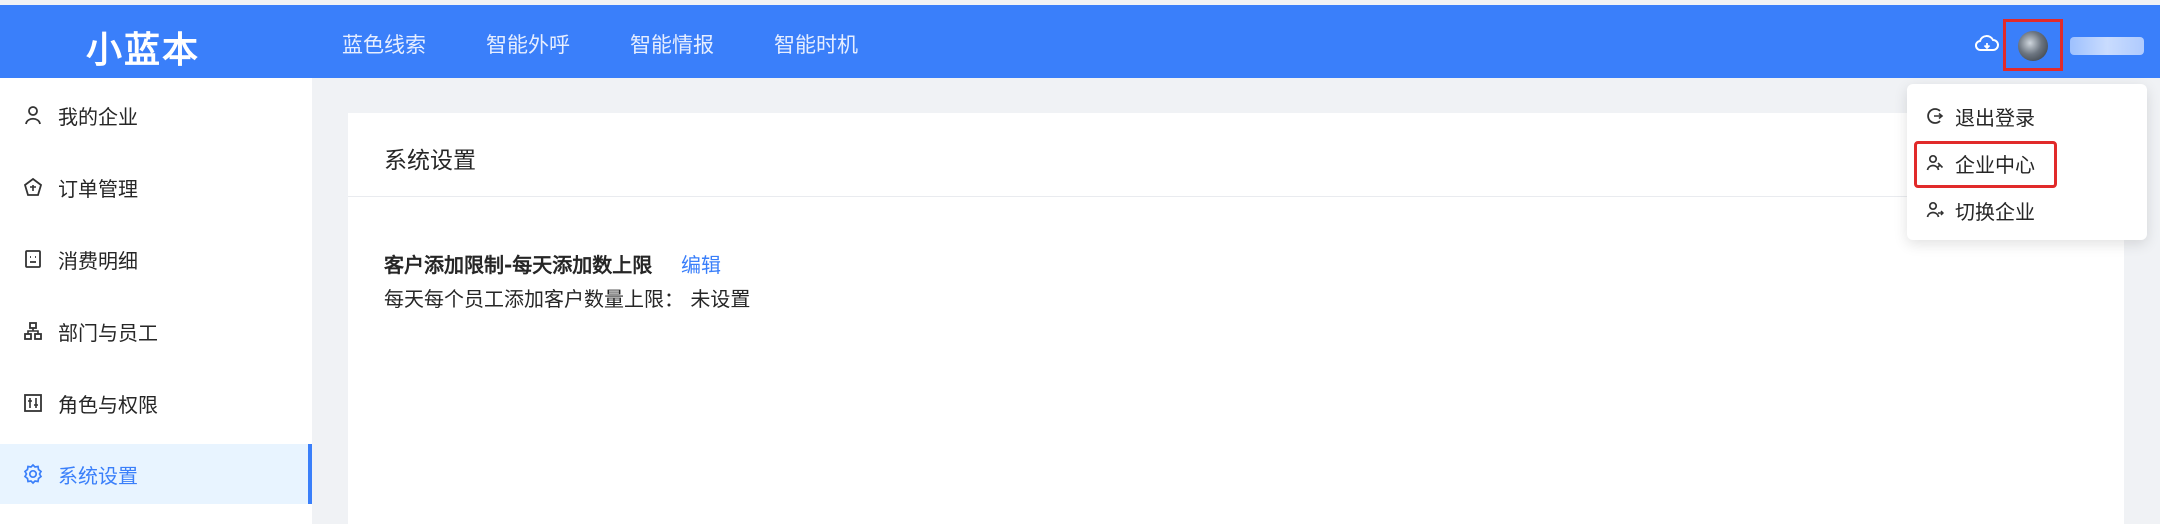 This screenshot has width=2160, height=524. I want to click on sidebar-item-label: 订单管理, so click(98, 188).